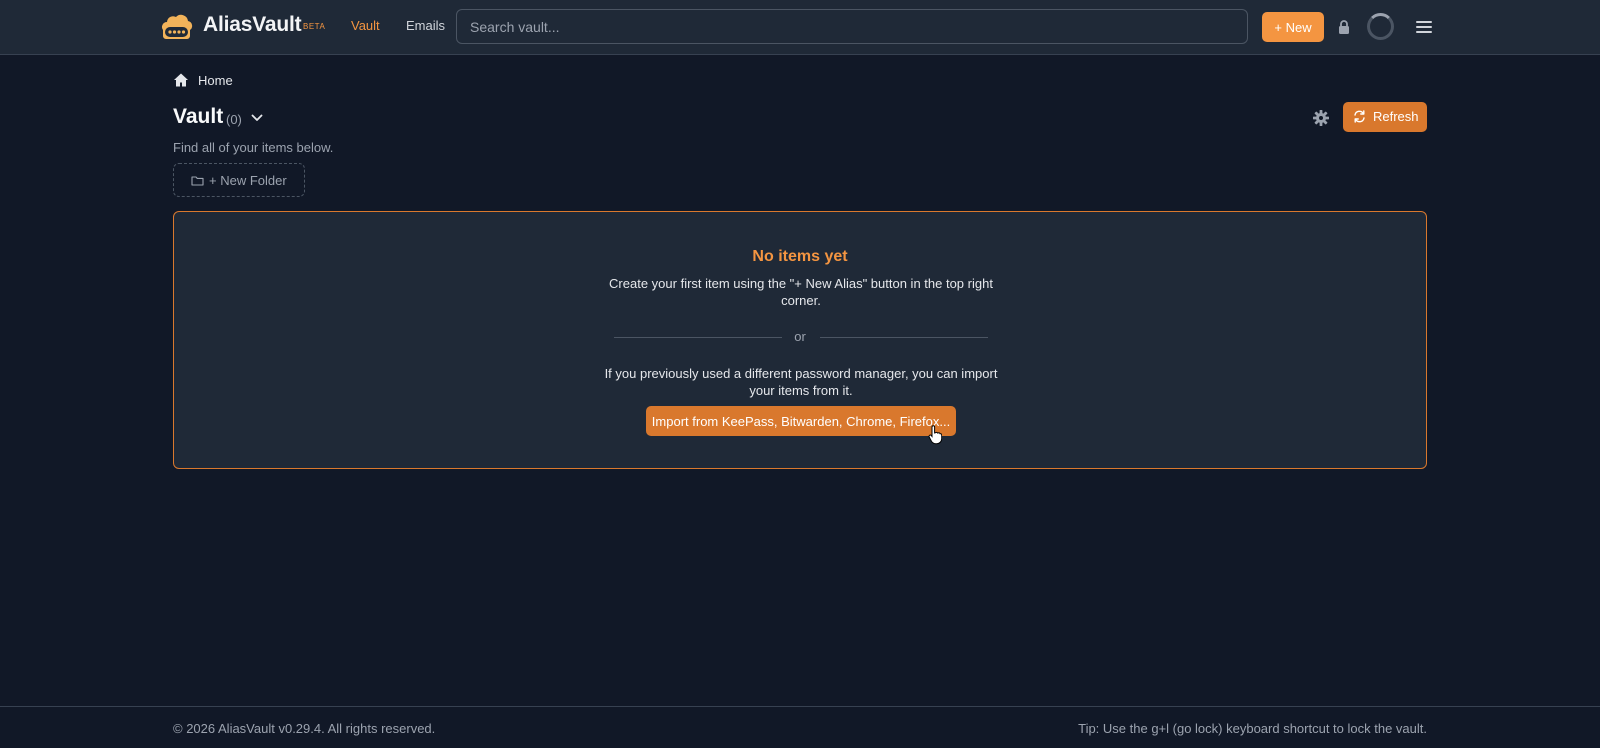 Image resolution: width=1600 pixels, height=748 pixels. Describe the element at coordinates (257, 118) in the screenshot. I see `chevron-down-icon` at that location.